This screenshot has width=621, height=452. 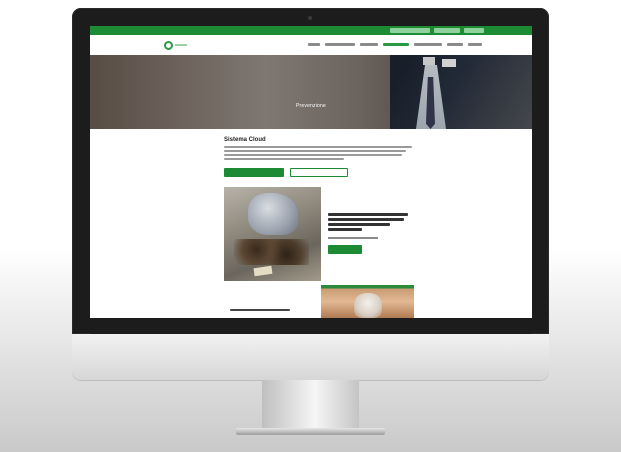 I want to click on photo-debris, so click(x=271, y=252).